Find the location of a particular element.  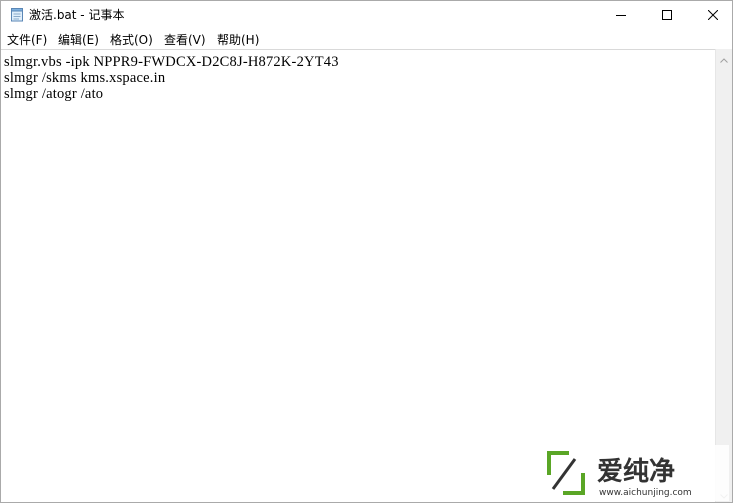

menu-file: 文件(F) is located at coordinates (27, 39).